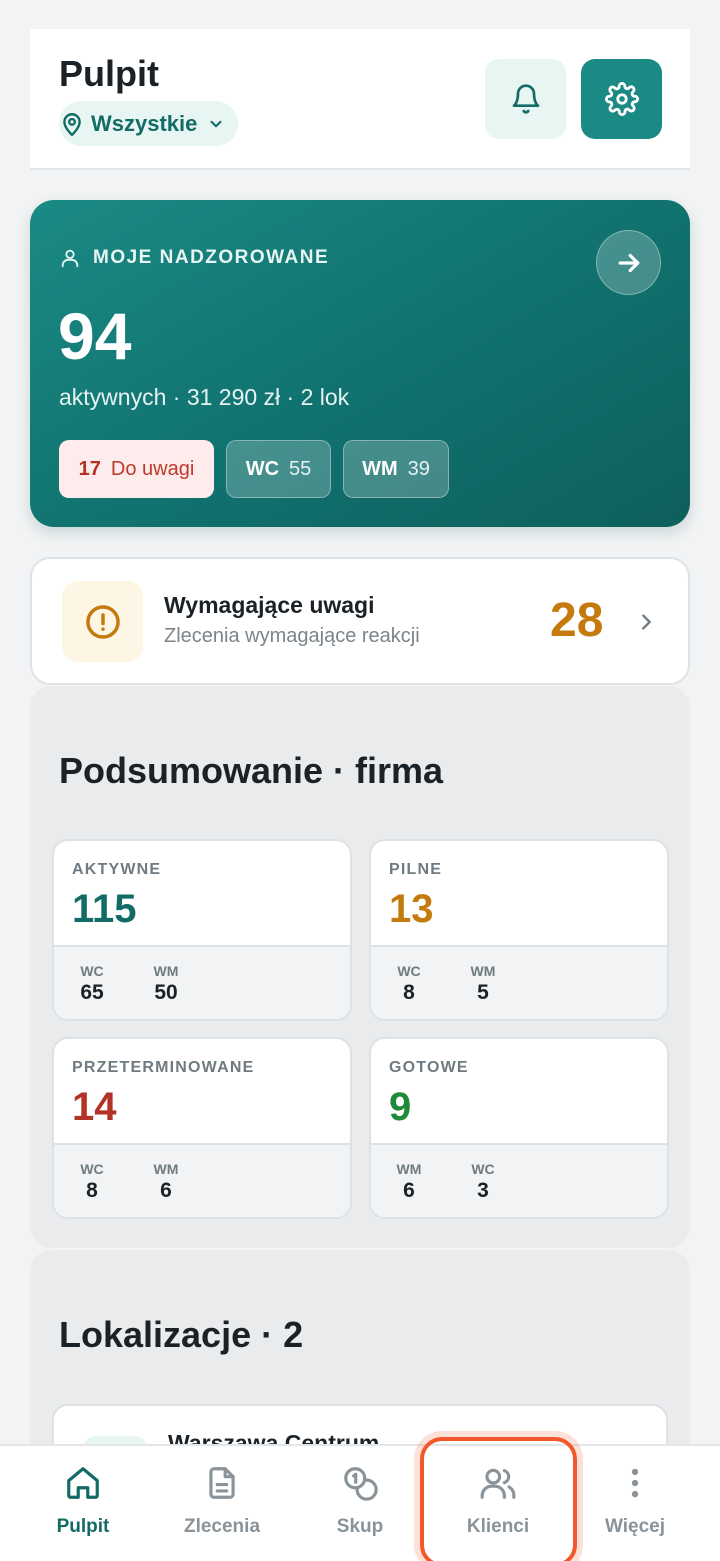  What do you see at coordinates (400, 1107) in the screenshot?
I see `stat-value: 9` at bounding box center [400, 1107].